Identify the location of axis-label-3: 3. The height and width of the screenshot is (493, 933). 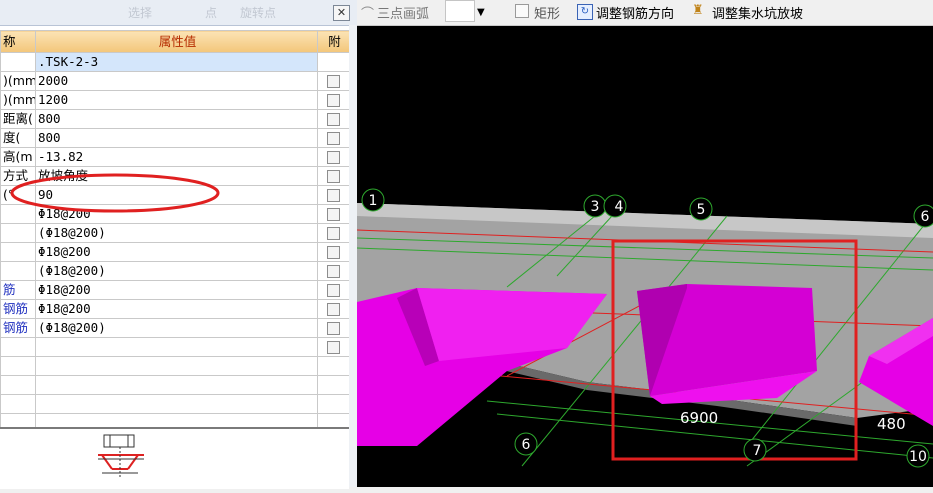
(595, 207).